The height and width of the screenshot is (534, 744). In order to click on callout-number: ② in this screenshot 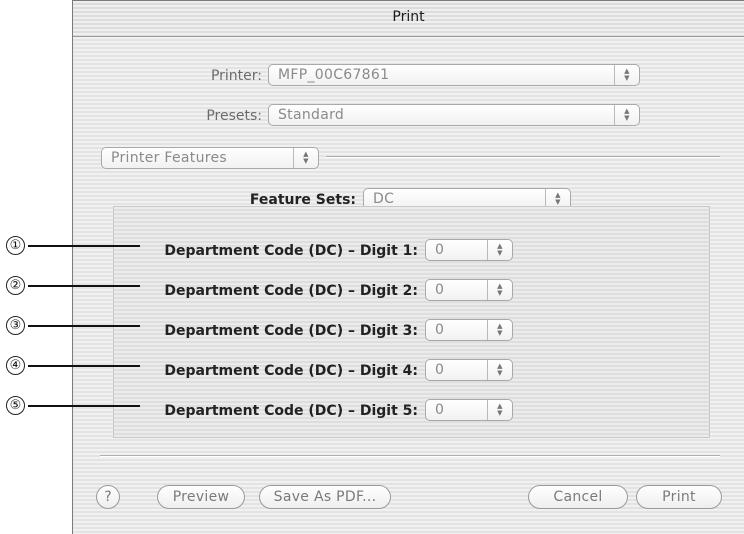, I will do `click(15, 285)`.